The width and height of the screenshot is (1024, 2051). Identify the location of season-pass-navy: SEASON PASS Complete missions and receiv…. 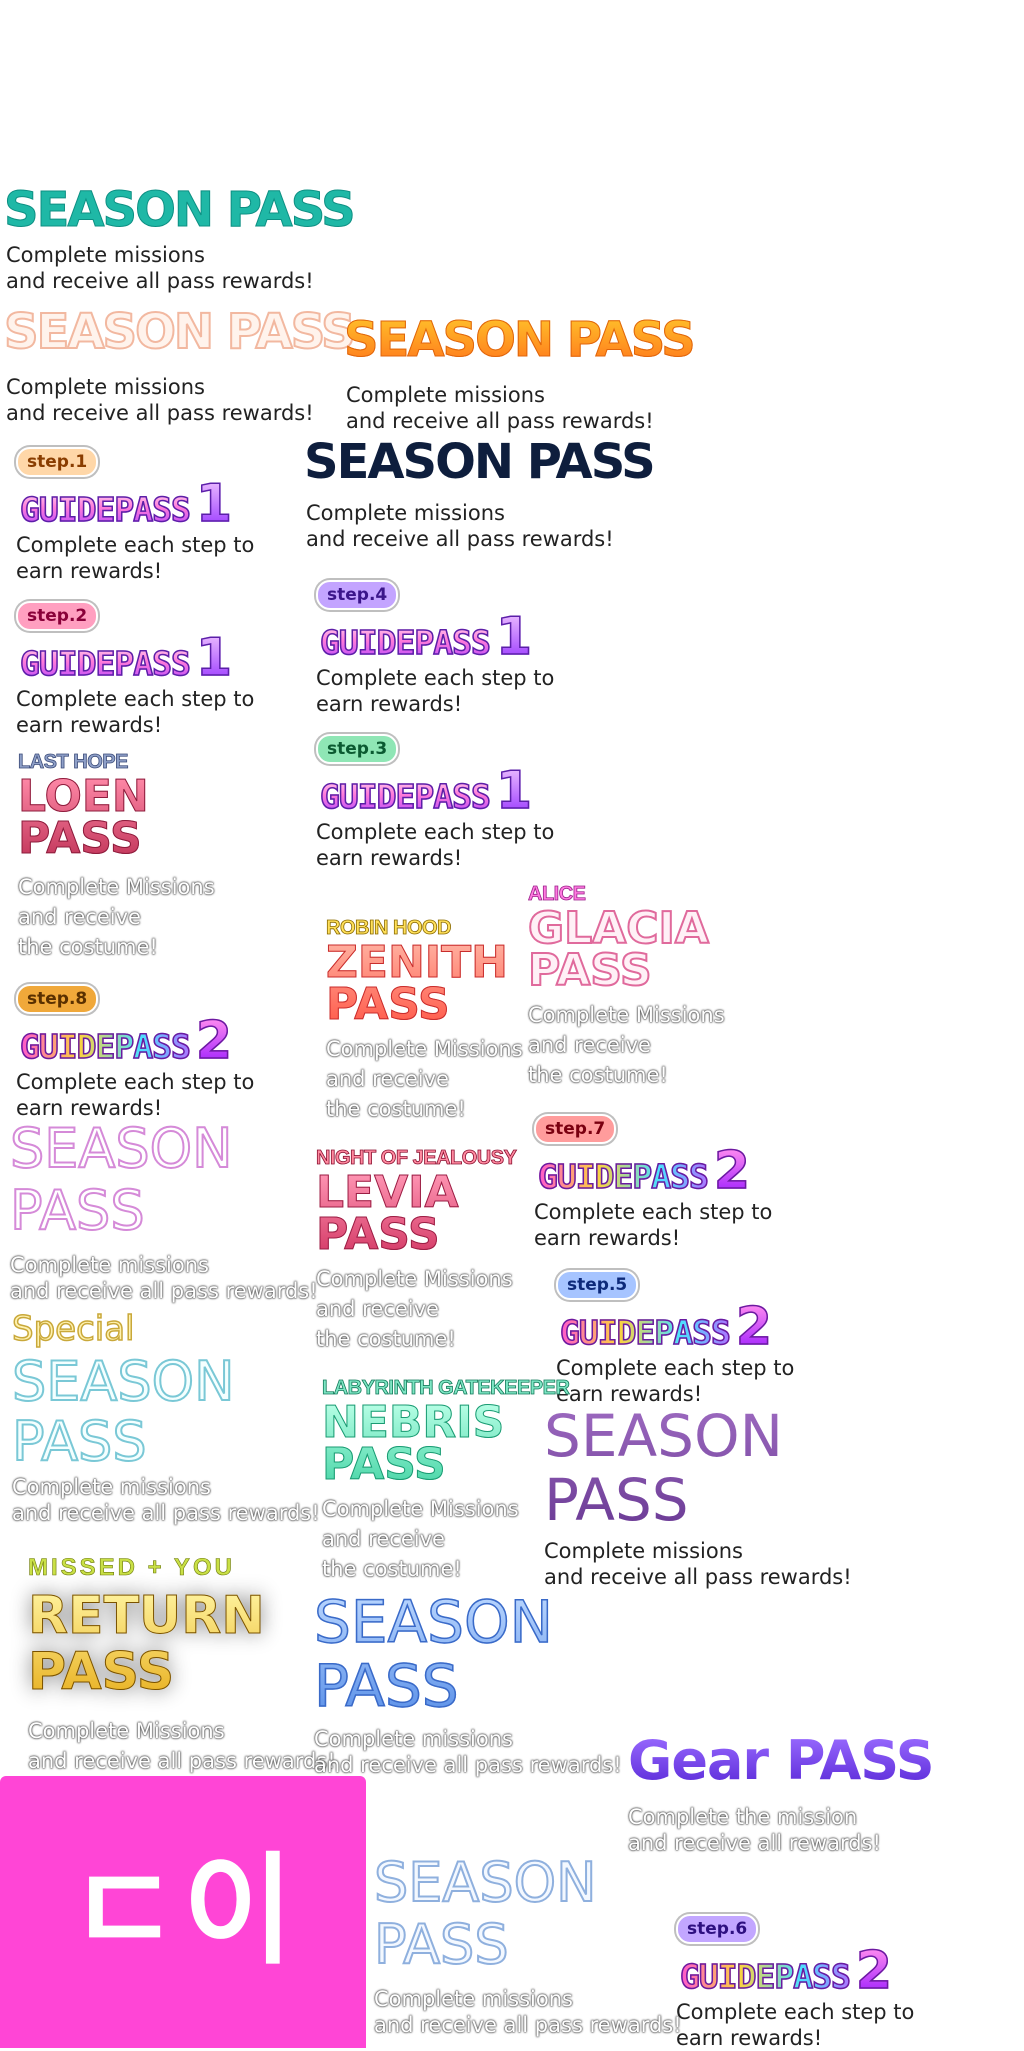
(480, 493).